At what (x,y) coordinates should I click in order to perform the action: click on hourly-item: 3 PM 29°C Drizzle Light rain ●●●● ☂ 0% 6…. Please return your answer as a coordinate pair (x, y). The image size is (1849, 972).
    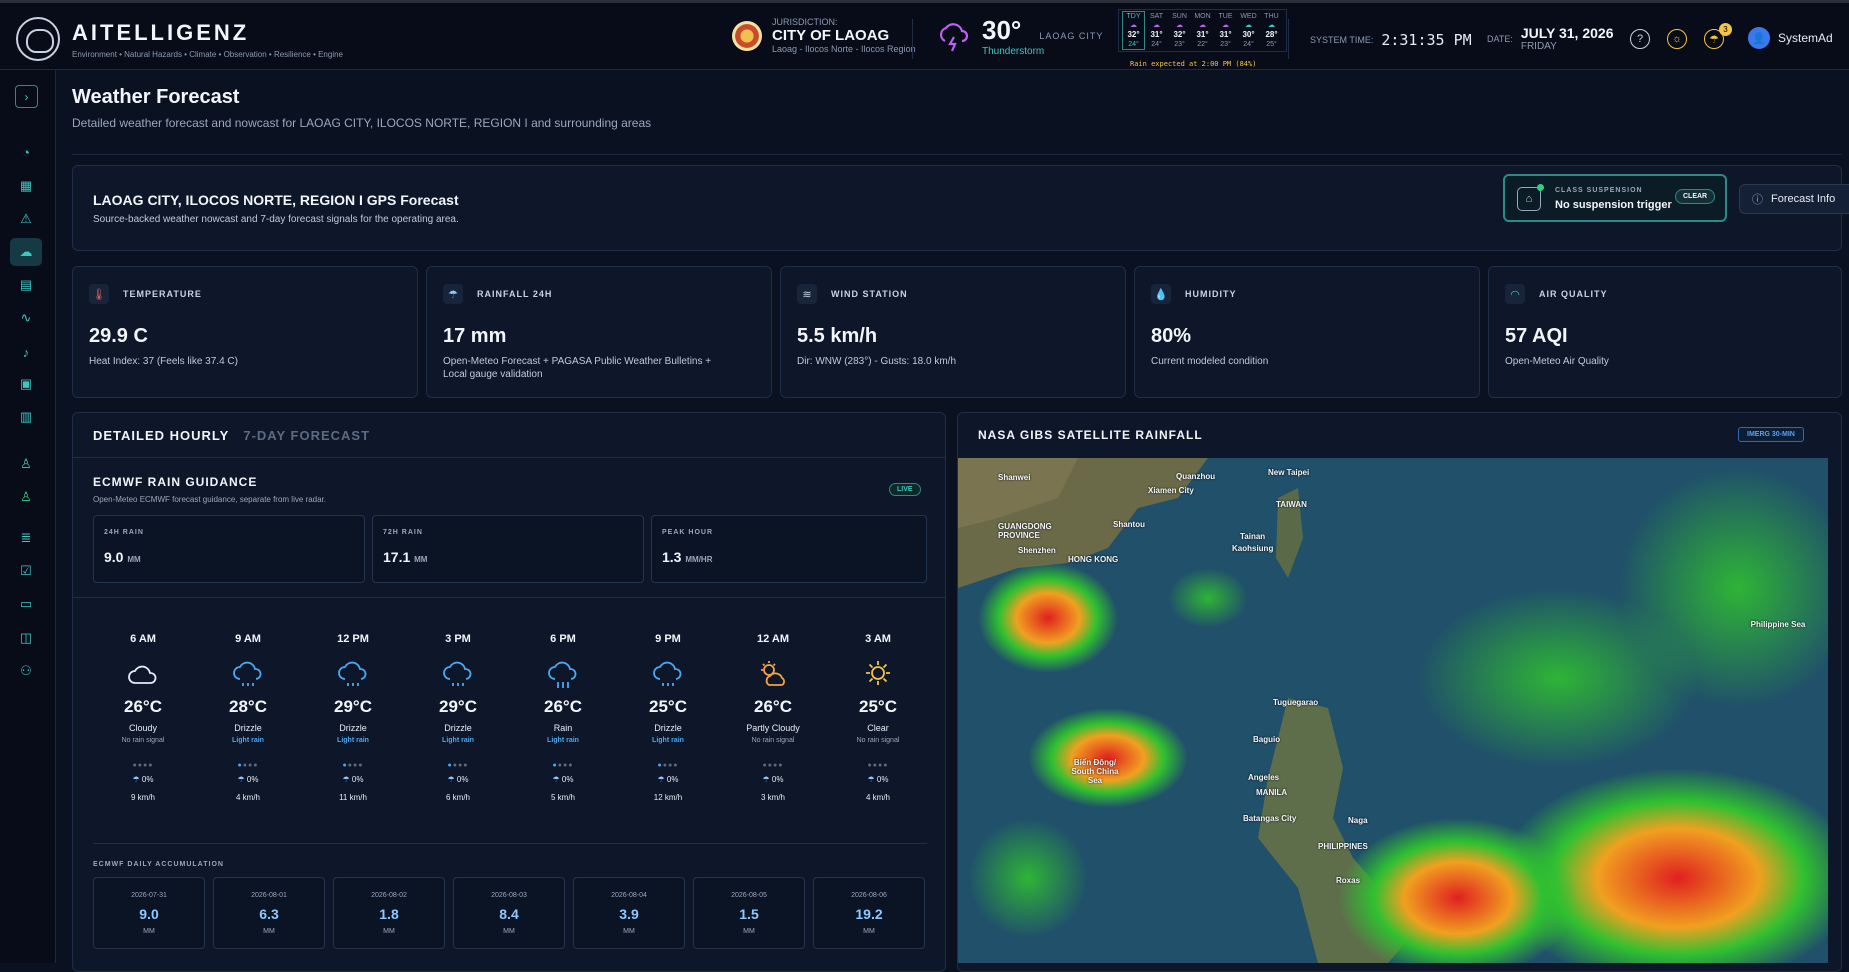
    Looking at the image, I should click on (458, 717).